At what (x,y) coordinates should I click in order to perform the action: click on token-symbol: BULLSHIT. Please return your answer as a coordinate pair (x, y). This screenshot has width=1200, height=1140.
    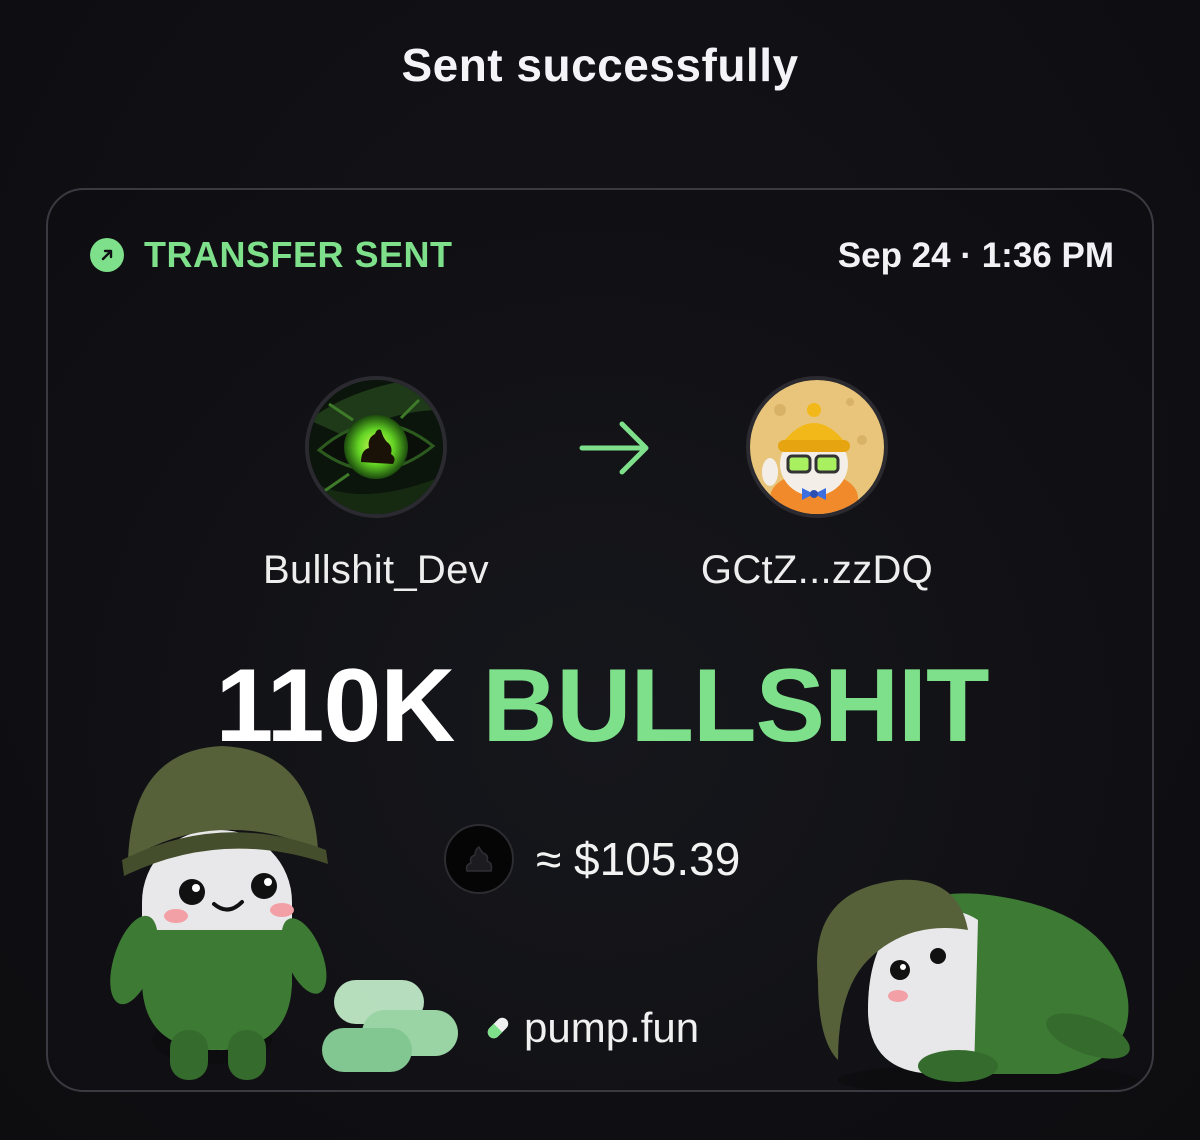
    Looking at the image, I should click on (735, 706).